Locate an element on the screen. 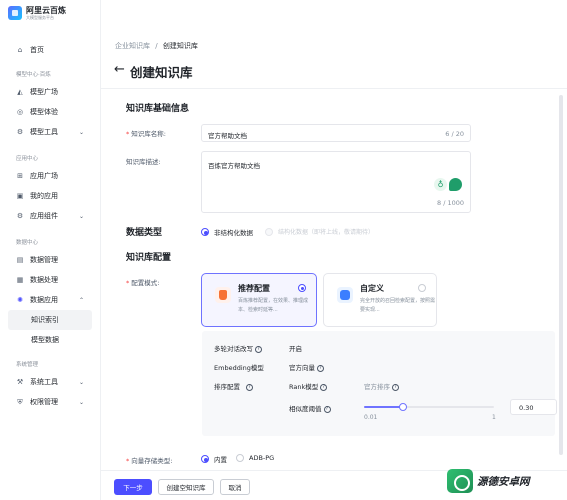 This screenshot has width=567, height=500. sidebar-item-model-experience: ◎ 模型体验 is located at coordinates (50, 112).